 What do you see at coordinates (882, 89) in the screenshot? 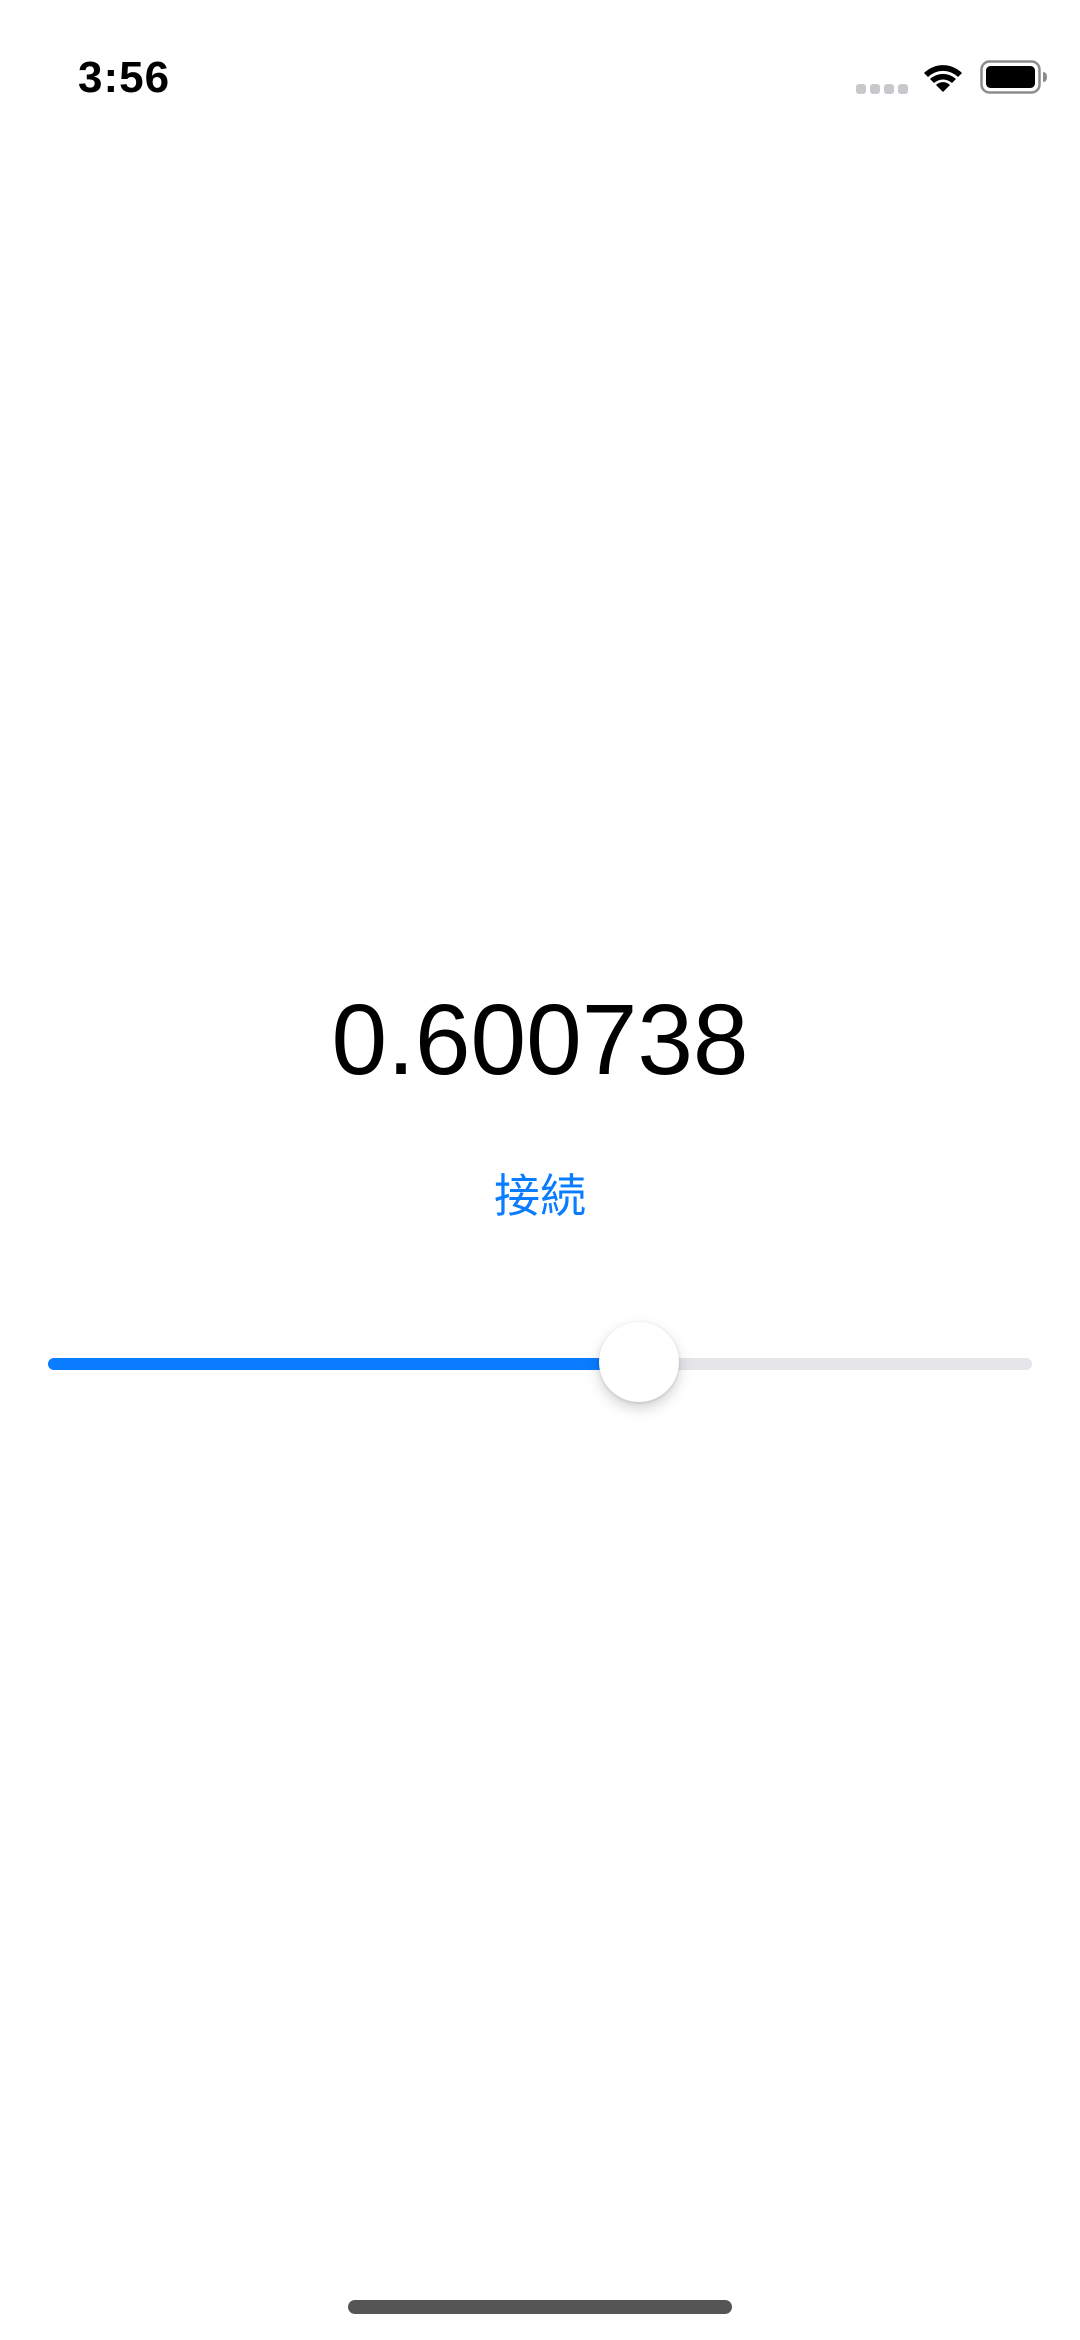
I see `cellular-signal-icon` at bounding box center [882, 89].